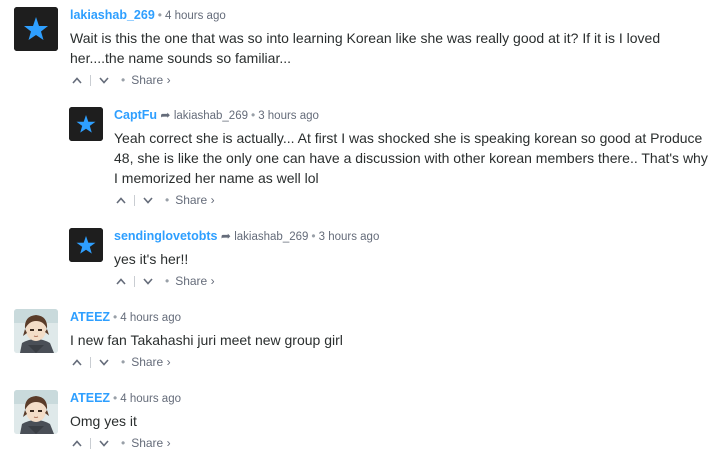 Image resolution: width=720 pixels, height=469 pixels. Describe the element at coordinates (216, 178) in the screenshot. I see `comment-text-line: I memorized her name as well lol` at that location.